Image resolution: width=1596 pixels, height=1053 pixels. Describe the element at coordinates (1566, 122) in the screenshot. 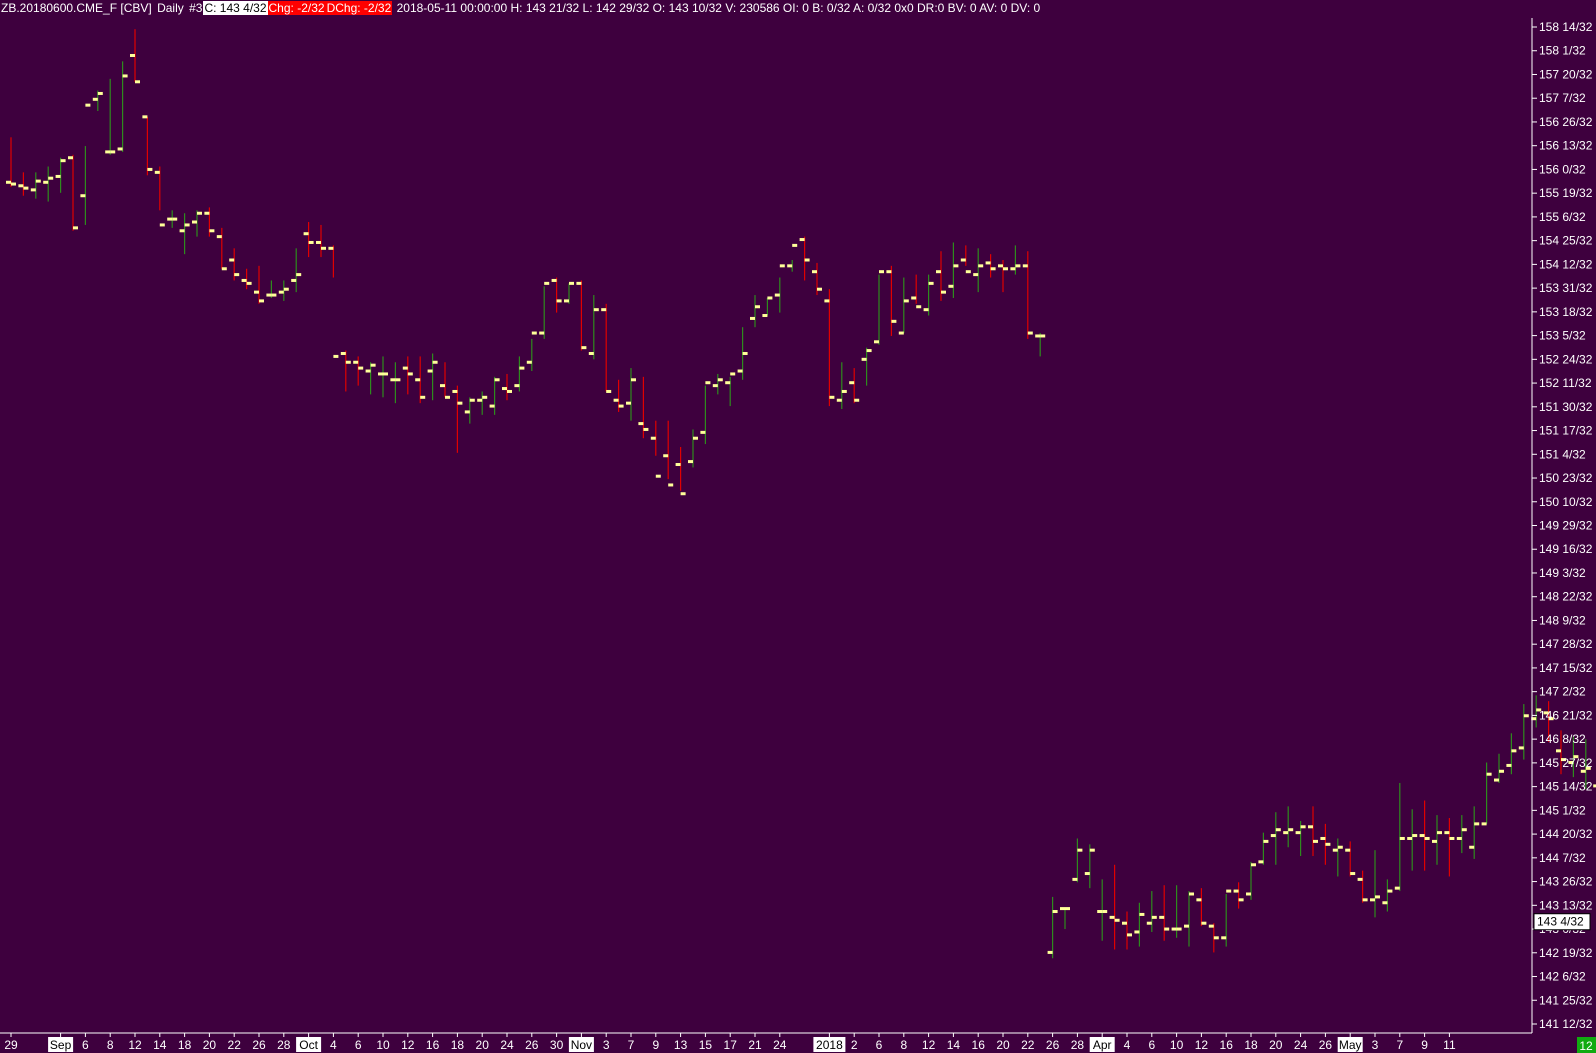

I see `price-tick-label: 156 26/32` at that location.